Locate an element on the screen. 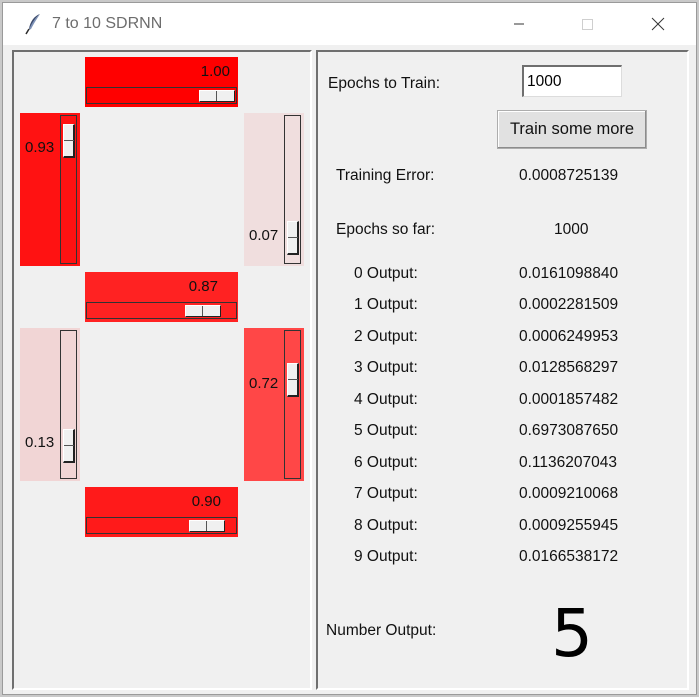 This screenshot has height=697, width=699. segment-top-slider-thumb is located at coordinates (217, 96).